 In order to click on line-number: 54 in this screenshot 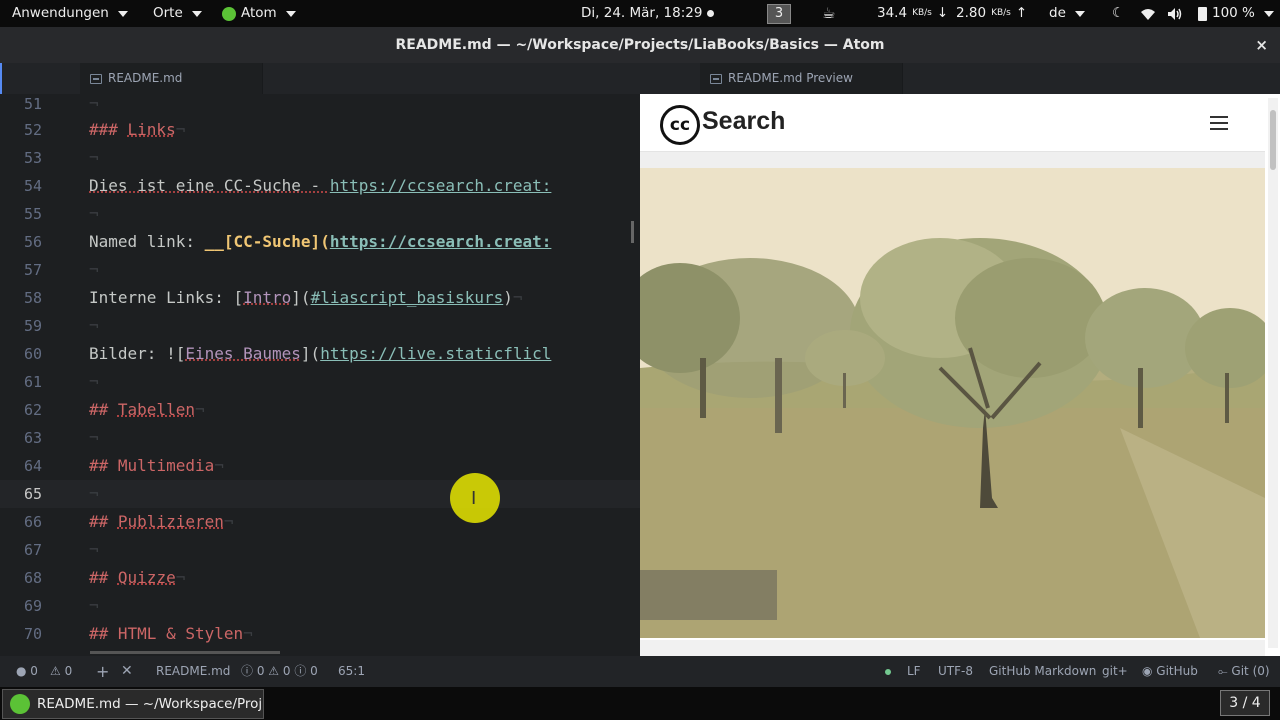, I will do `click(32, 186)`.